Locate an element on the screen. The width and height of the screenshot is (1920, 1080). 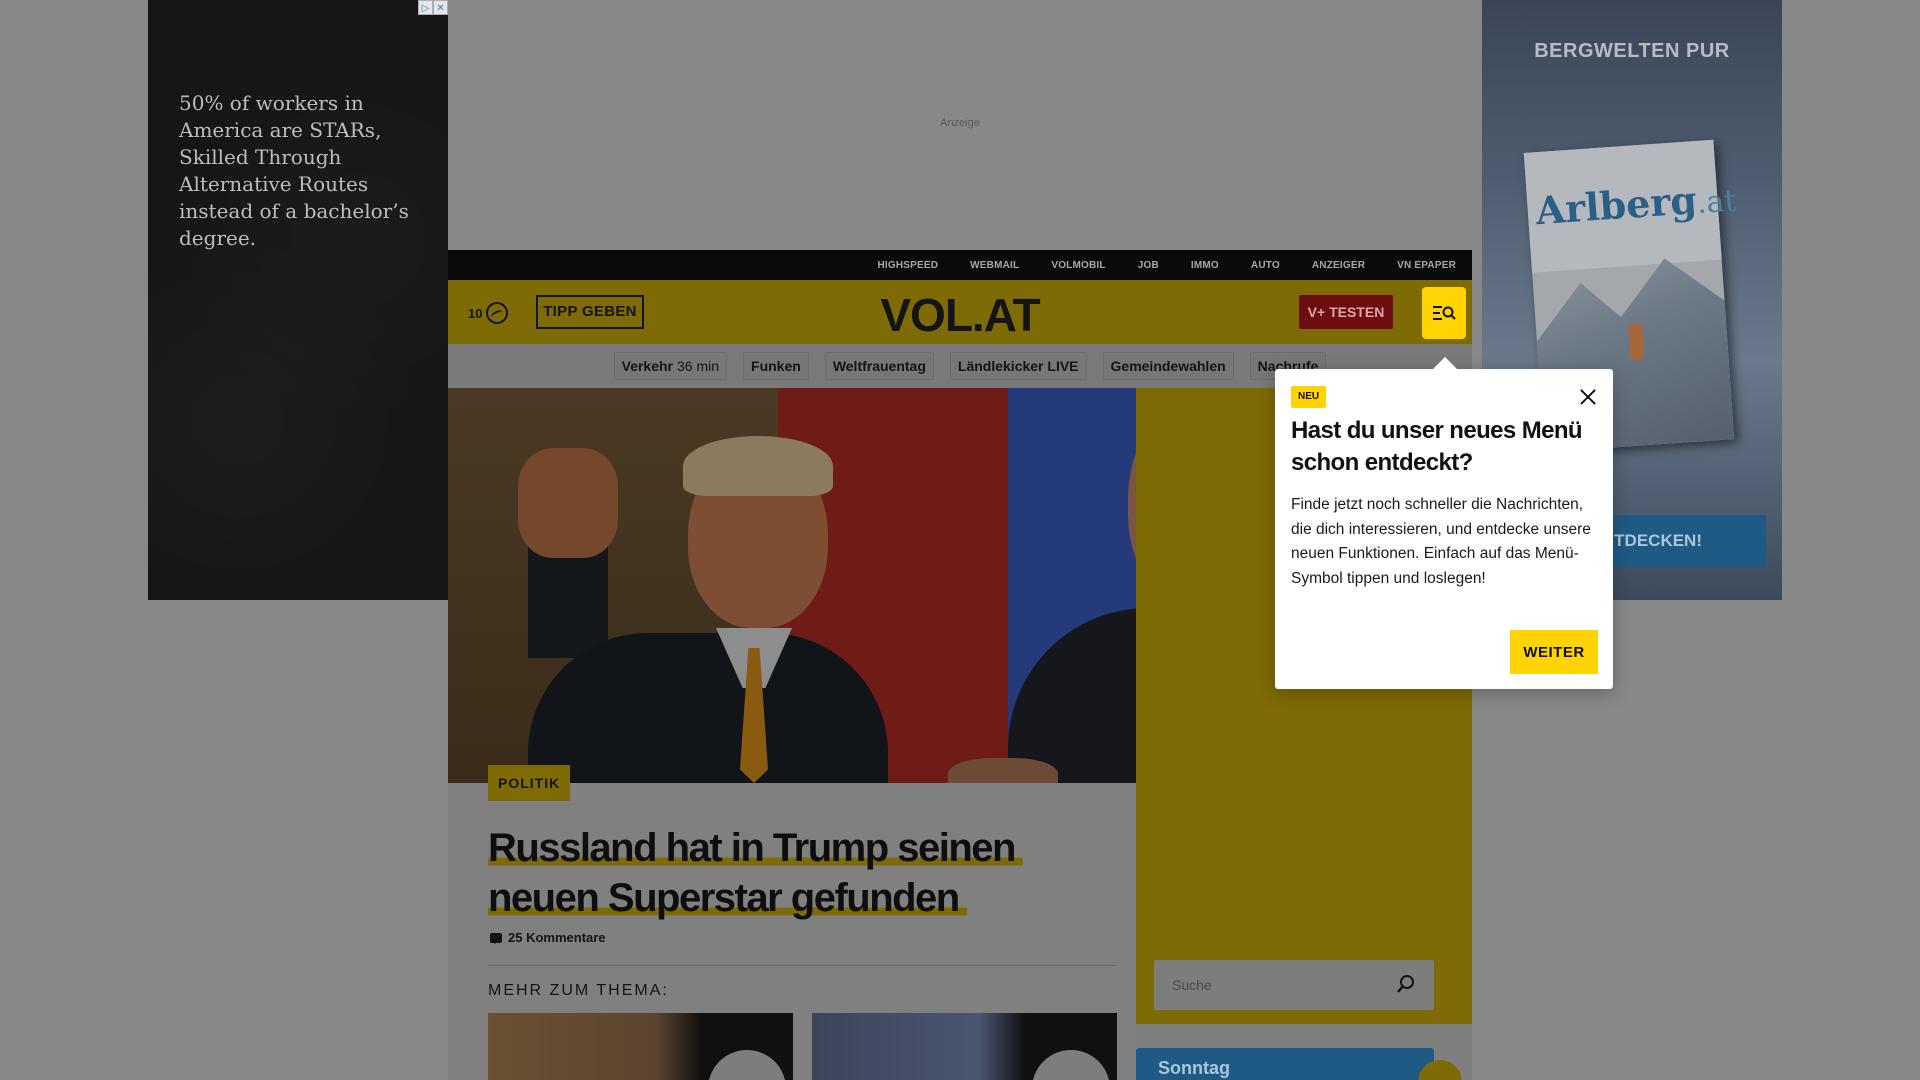
new-badge: NEU is located at coordinates (1309, 397).